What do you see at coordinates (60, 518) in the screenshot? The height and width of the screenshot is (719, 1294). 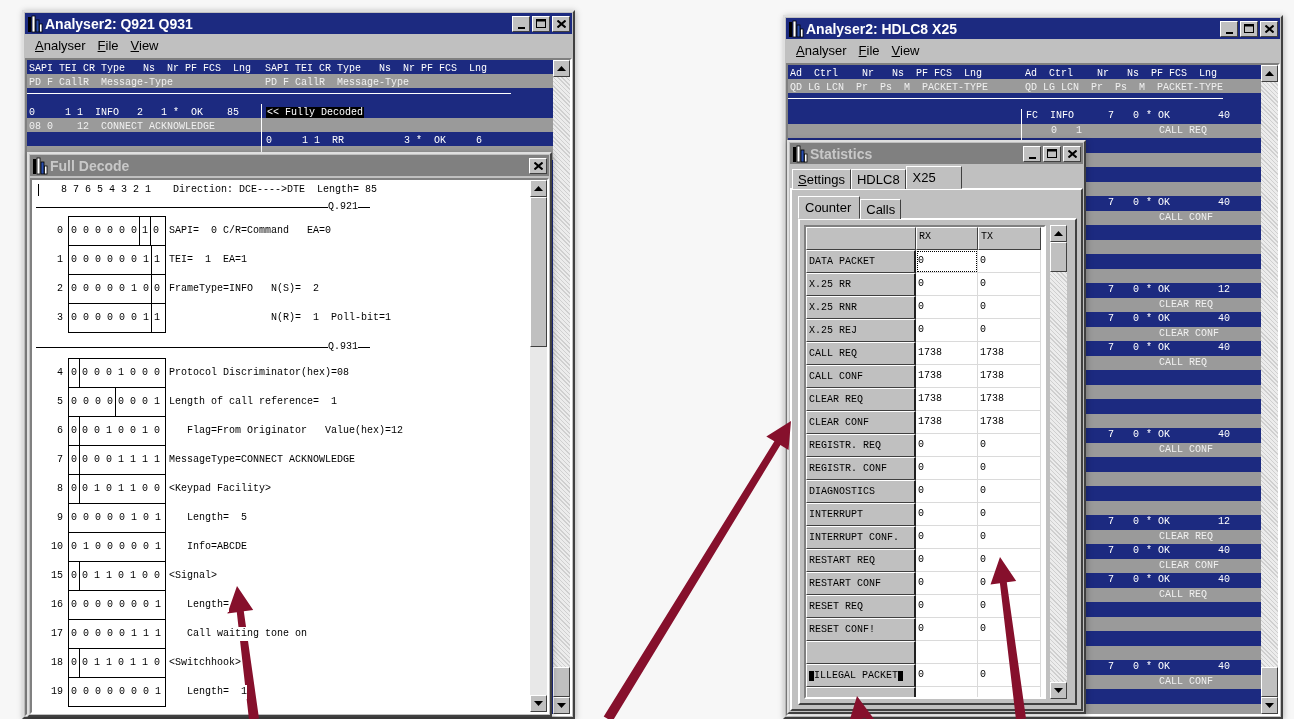 I see `byte-index: 9` at bounding box center [60, 518].